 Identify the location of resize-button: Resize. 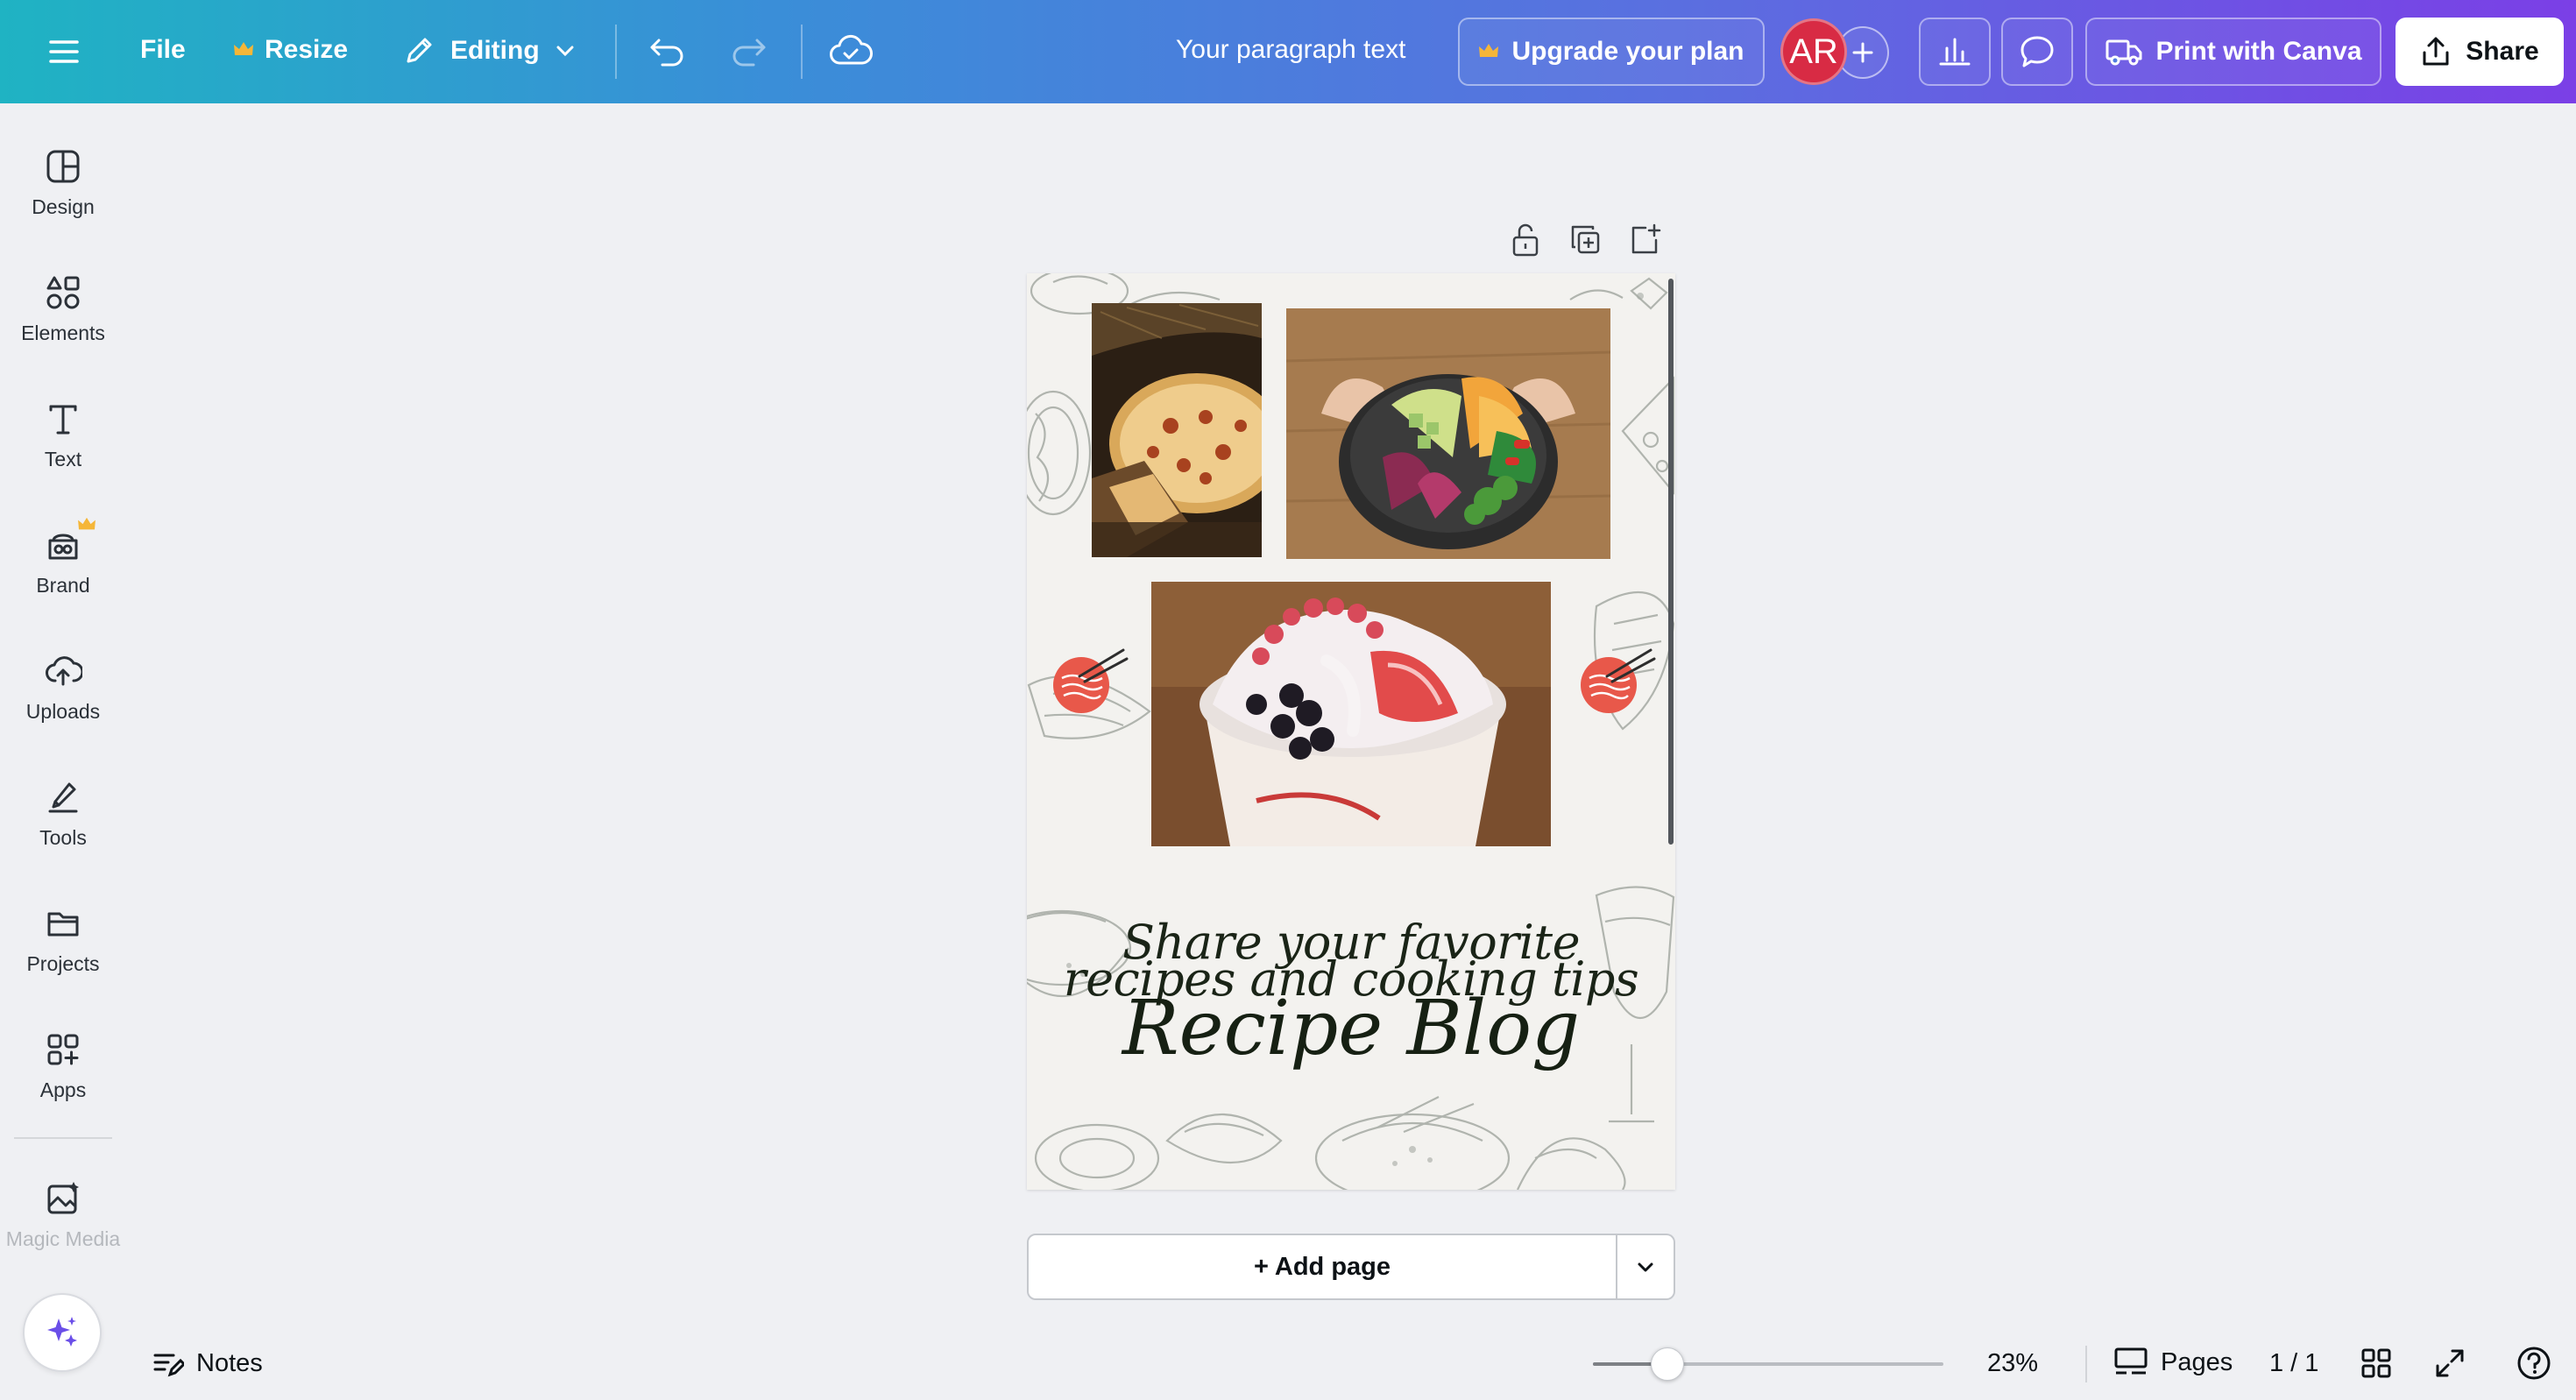
(290, 50).